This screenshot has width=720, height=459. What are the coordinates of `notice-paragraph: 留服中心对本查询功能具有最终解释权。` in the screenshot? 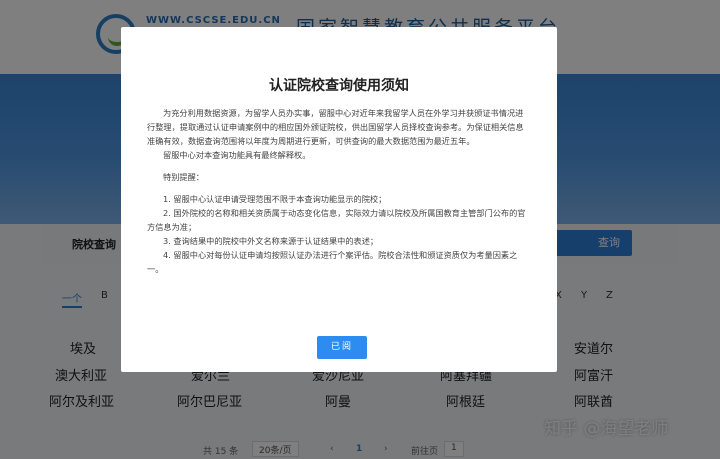 It's located at (237, 155).